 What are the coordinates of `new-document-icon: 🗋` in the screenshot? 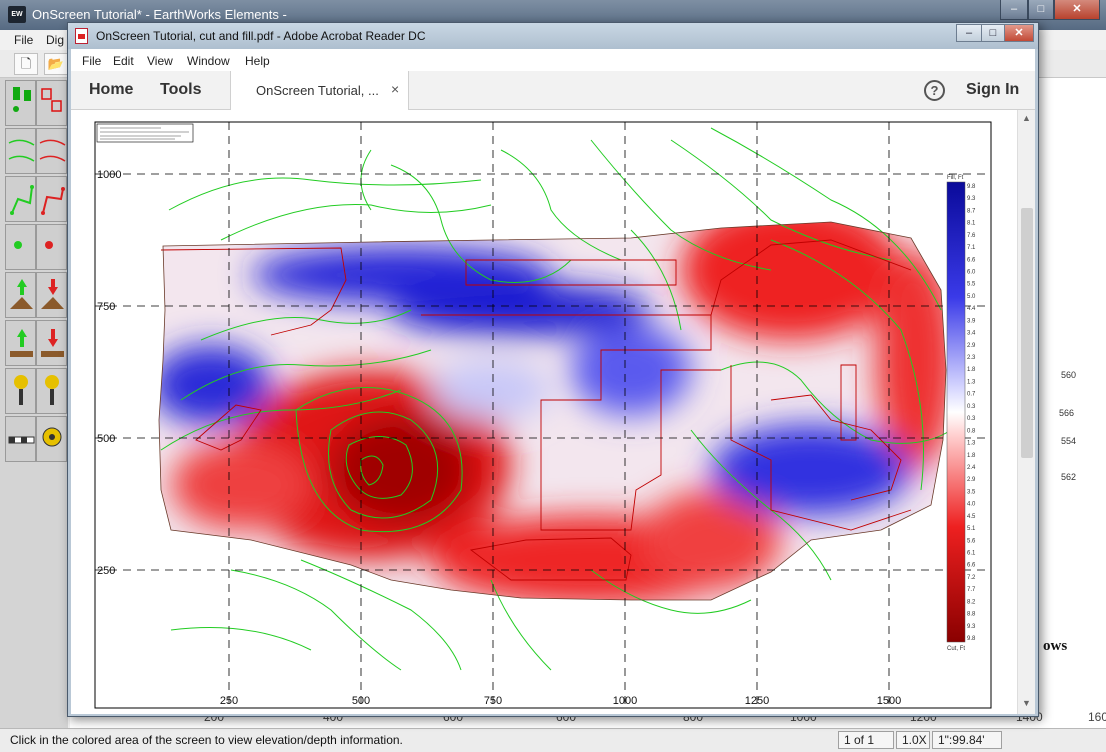 It's located at (26, 64).